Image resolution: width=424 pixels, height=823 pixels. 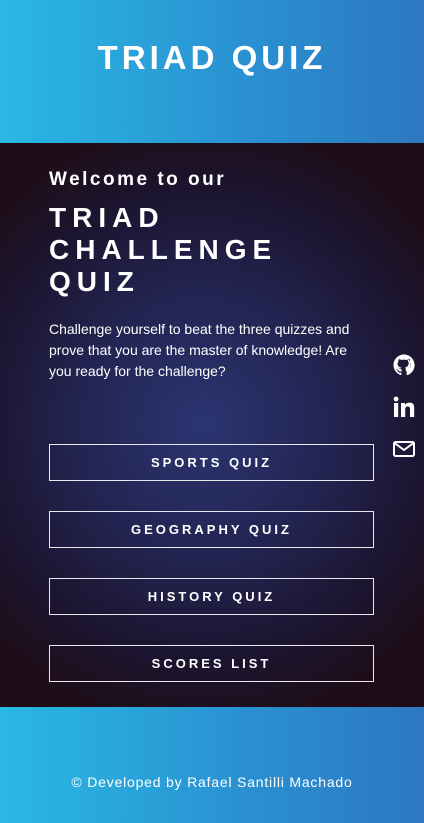 I want to click on scores-list-button: SCORES LIST, so click(x=211, y=663).